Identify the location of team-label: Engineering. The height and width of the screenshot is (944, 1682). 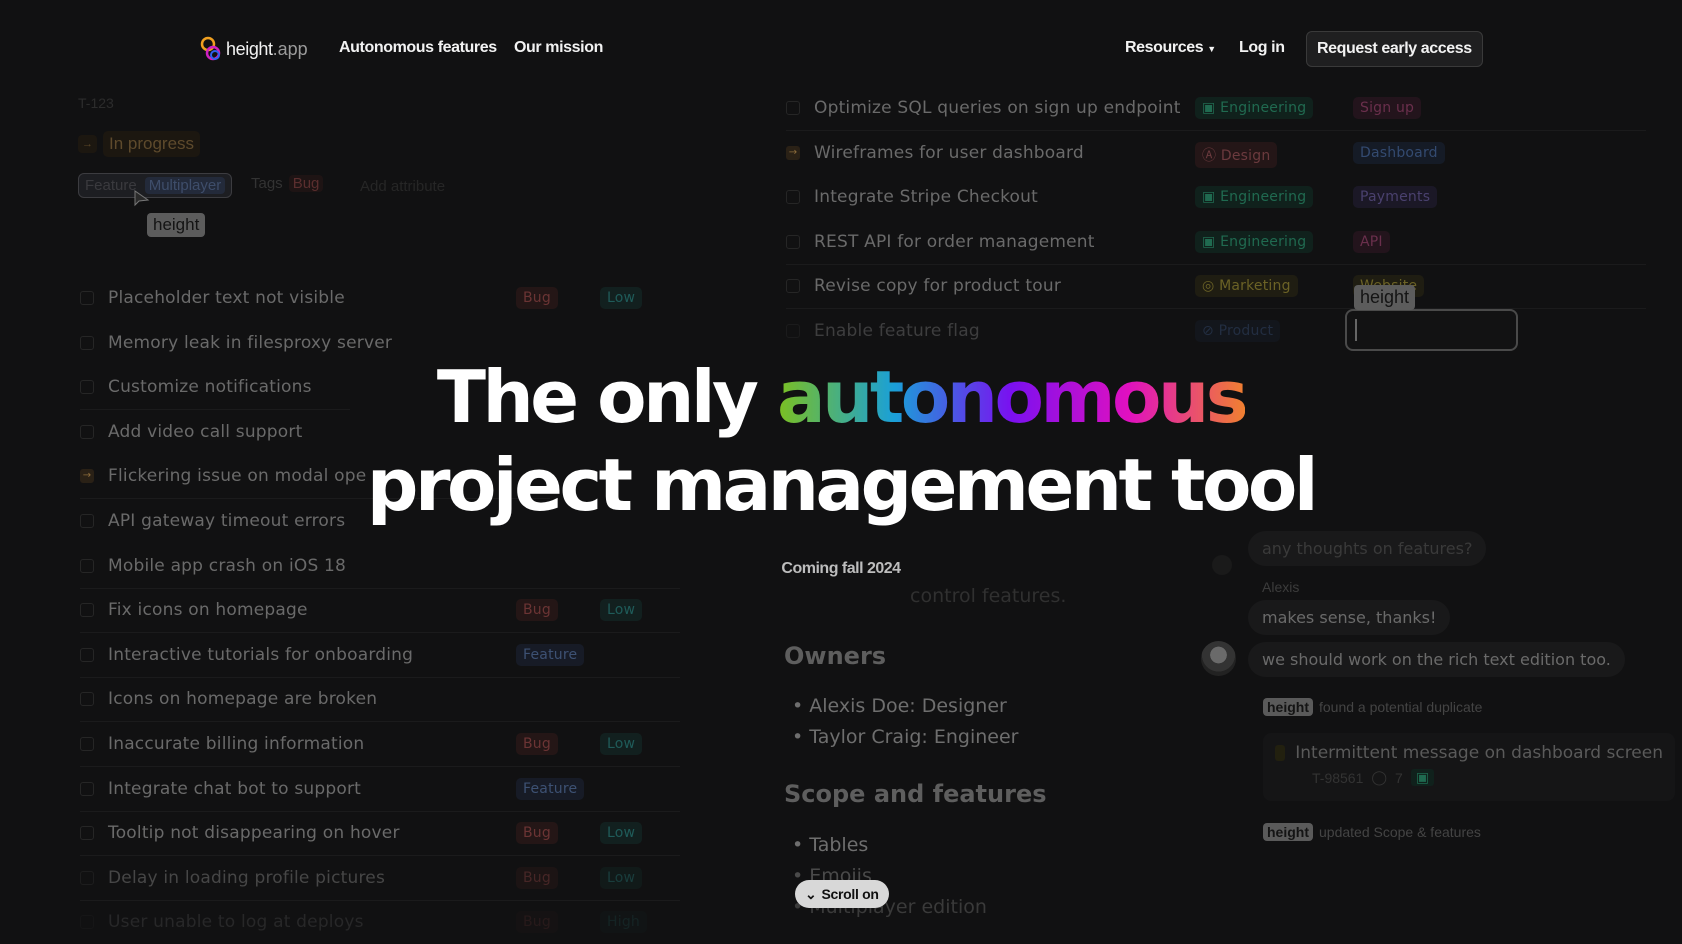
(1263, 241).